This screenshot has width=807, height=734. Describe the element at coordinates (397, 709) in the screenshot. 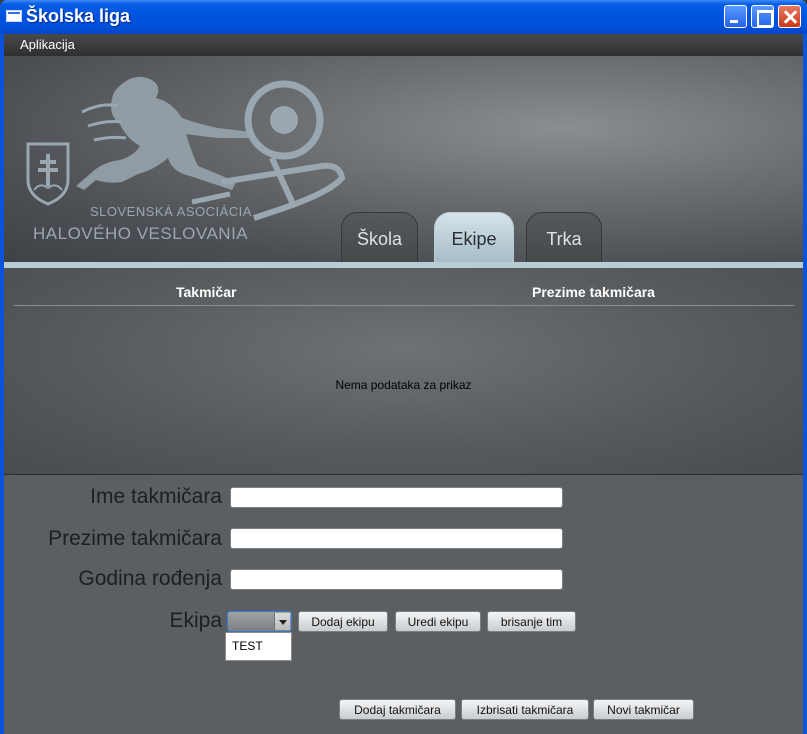

I see `add-competitor-button: Dodaj takmičara` at that location.